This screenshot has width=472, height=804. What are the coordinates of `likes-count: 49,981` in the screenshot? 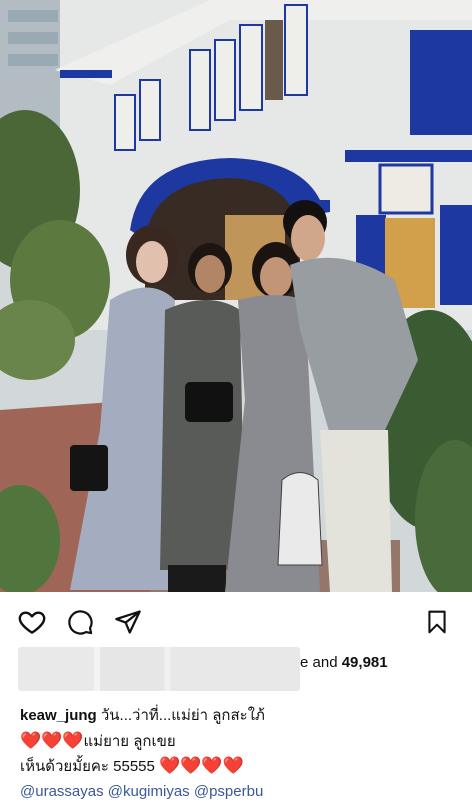 It's located at (365, 662).